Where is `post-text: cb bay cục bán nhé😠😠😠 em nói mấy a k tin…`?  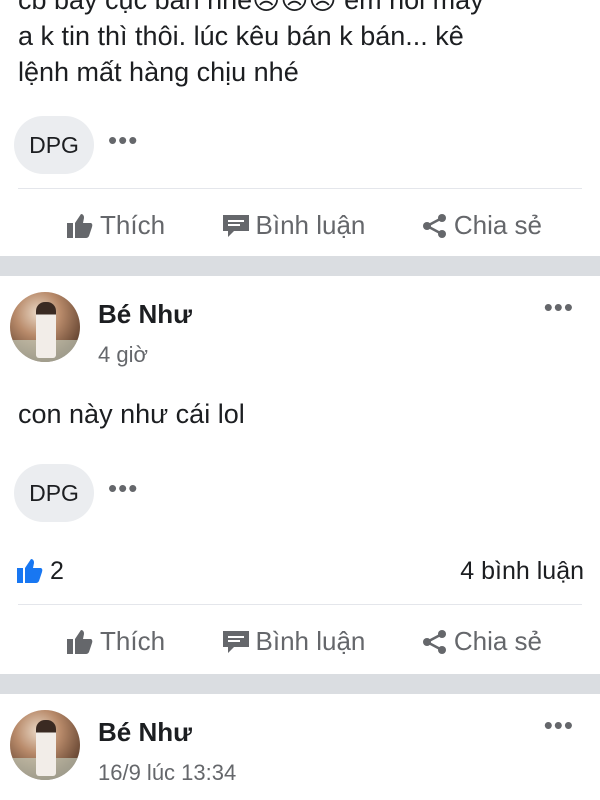 post-text: cb bay cục bán nhé😠😠😠 em nói mấy a k tin… is located at coordinates (300, 45).